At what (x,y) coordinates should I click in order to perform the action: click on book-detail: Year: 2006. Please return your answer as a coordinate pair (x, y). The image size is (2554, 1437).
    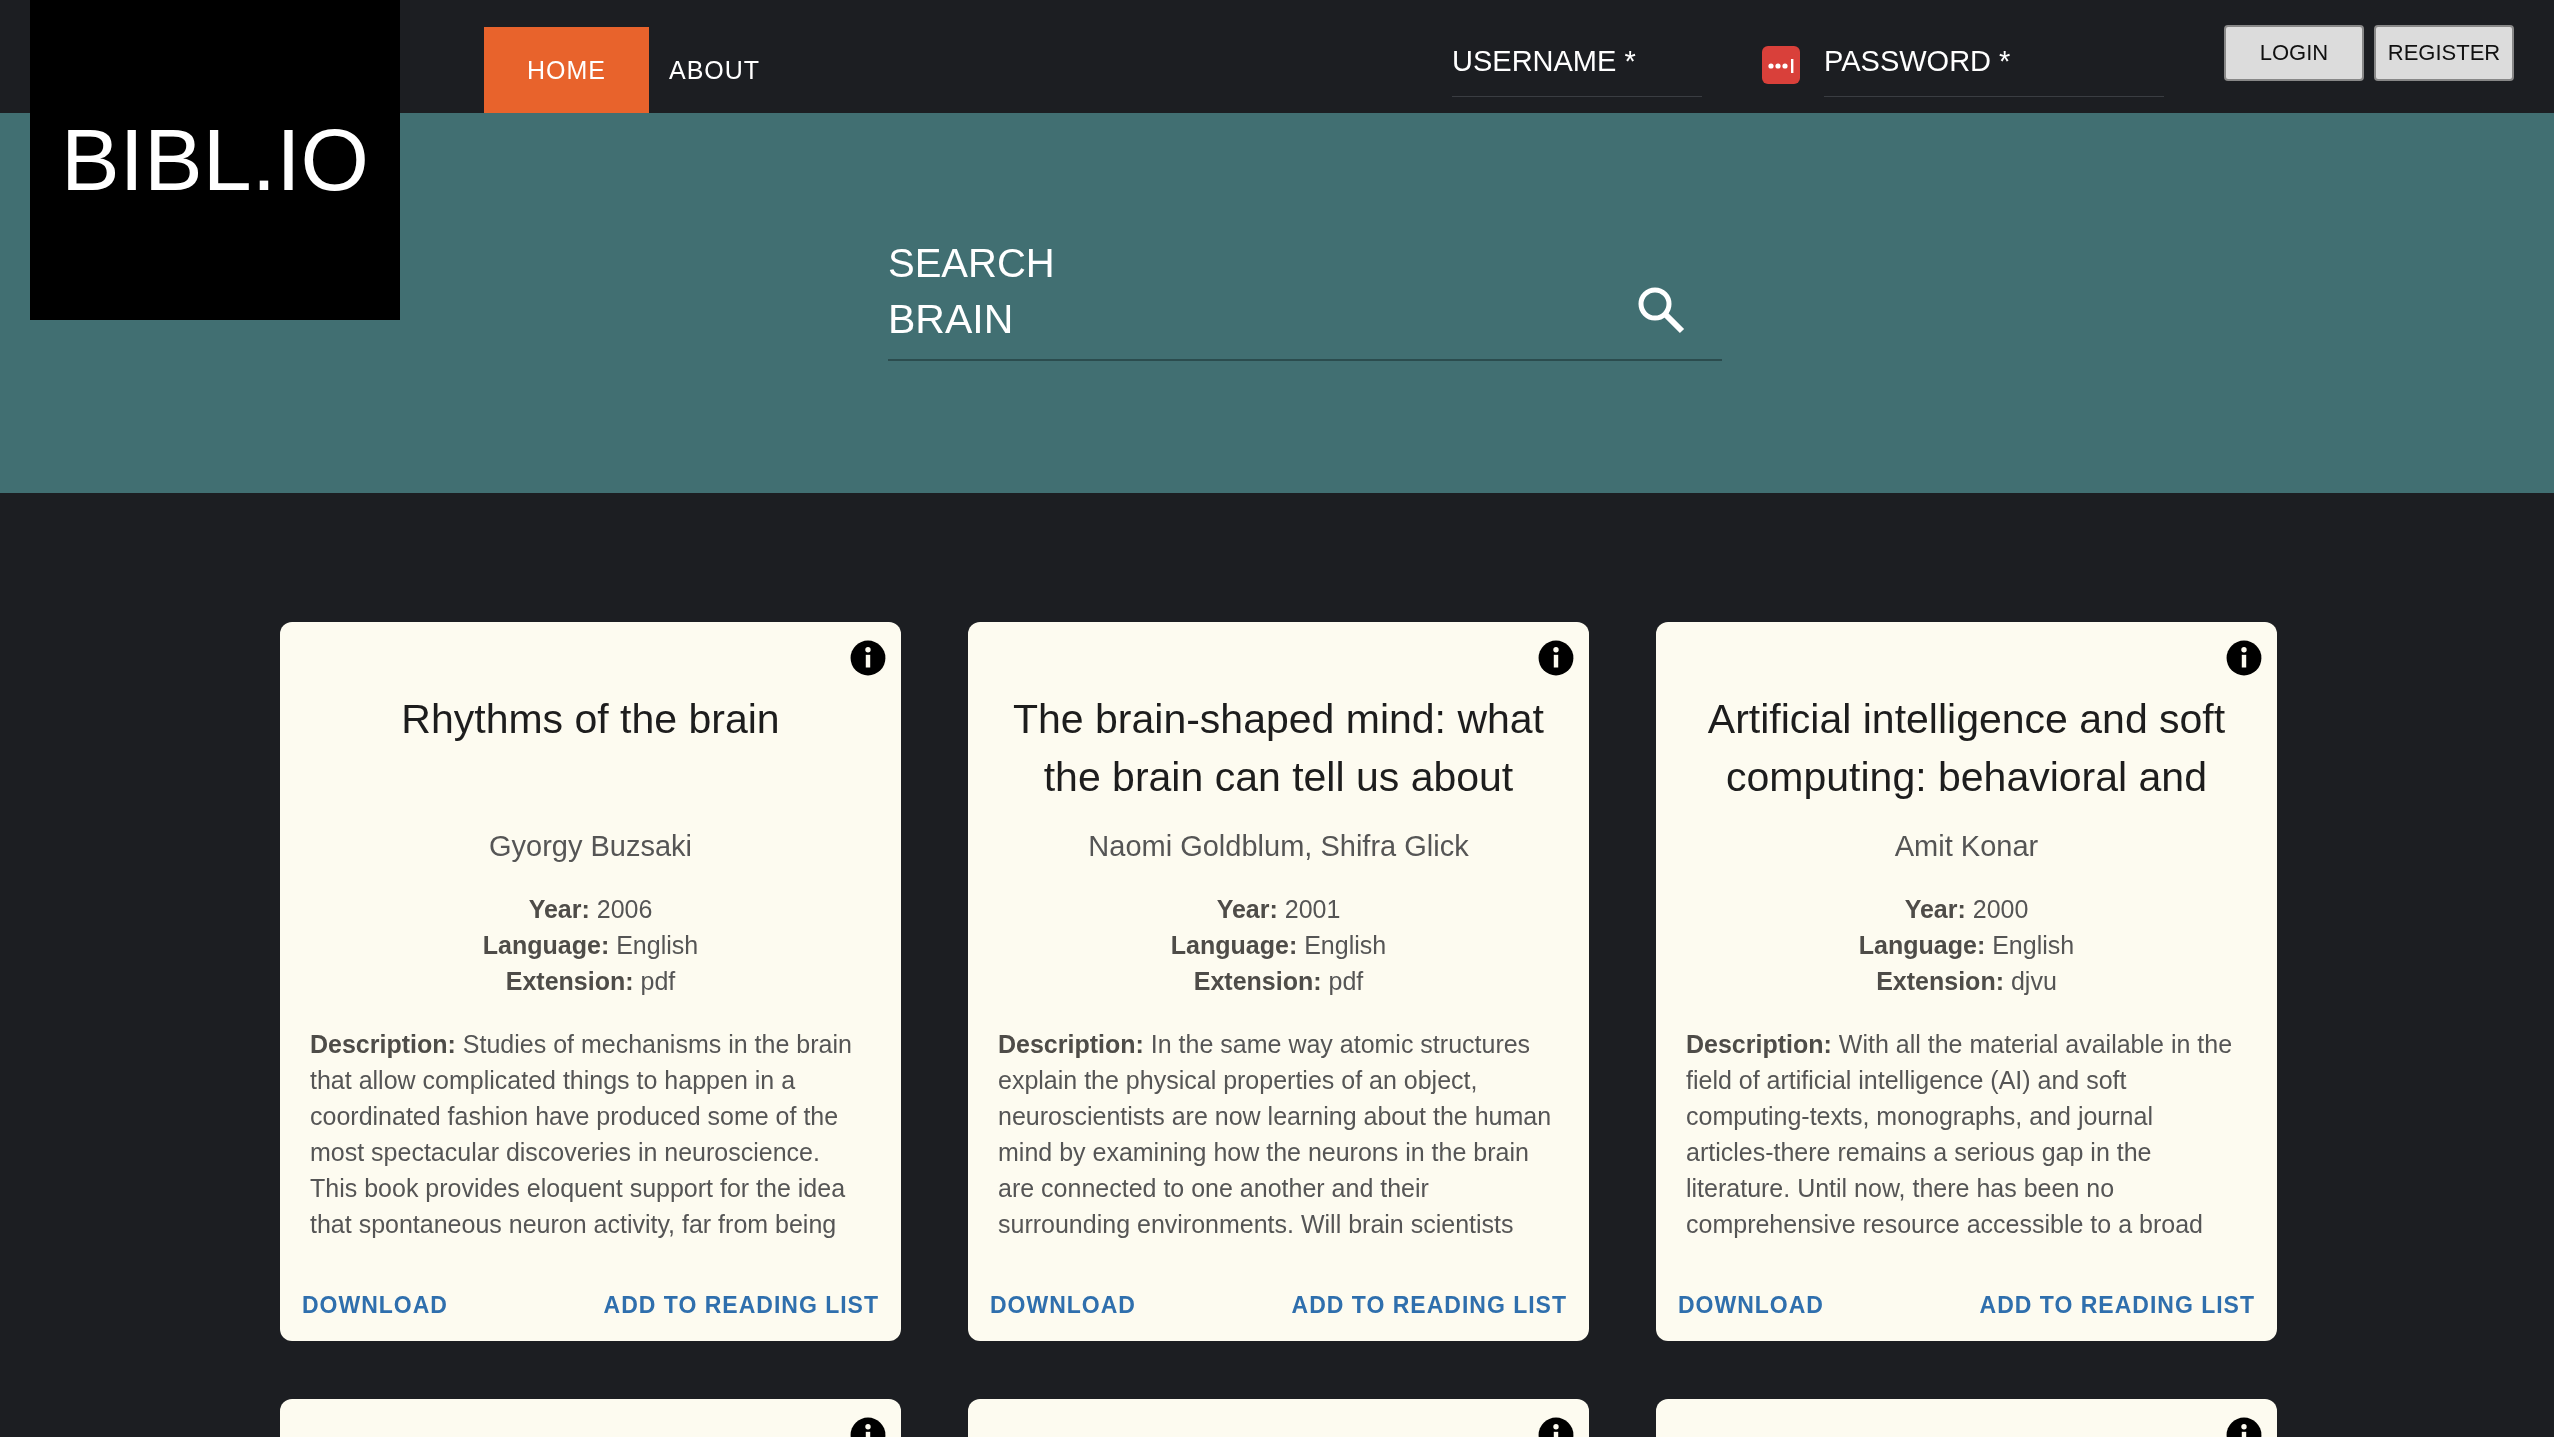
    Looking at the image, I should click on (590, 909).